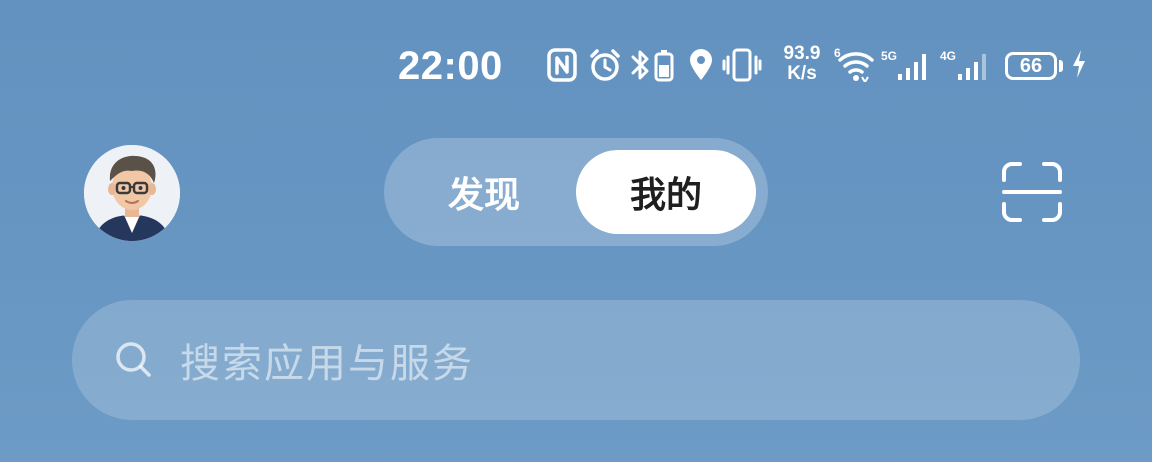  I want to click on tab-switch: 发现 我的, so click(576, 192).